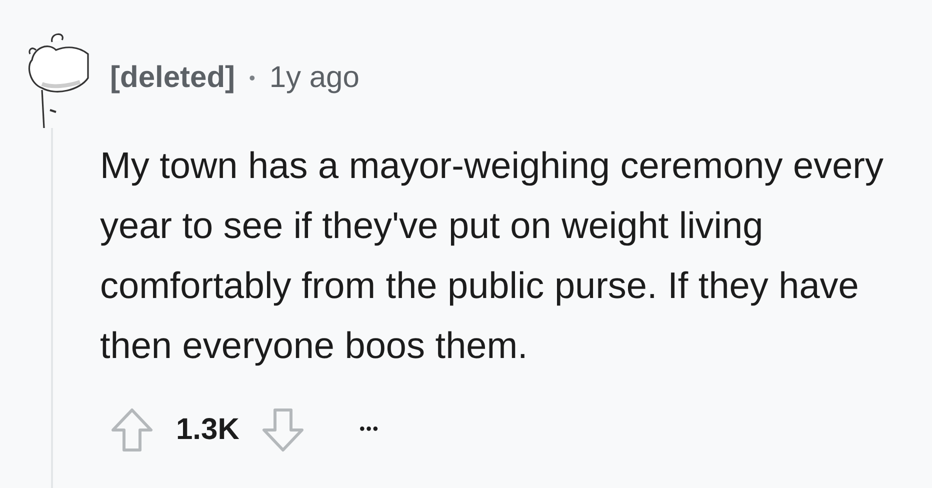 The height and width of the screenshot is (488, 932). What do you see at coordinates (173, 78) in the screenshot?
I see `username: [deleted]` at bounding box center [173, 78].